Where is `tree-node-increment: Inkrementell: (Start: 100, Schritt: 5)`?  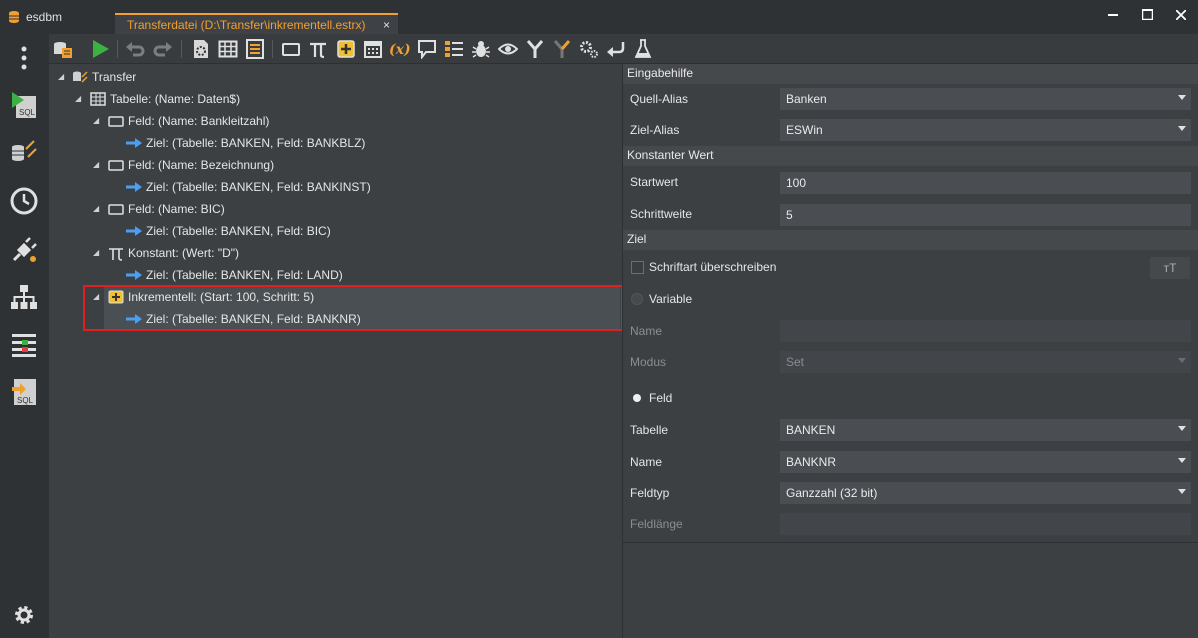
tree-node-increment: Inkrementell: (Start: 100, Schritt: 5) is located at coordinates (211, 297).